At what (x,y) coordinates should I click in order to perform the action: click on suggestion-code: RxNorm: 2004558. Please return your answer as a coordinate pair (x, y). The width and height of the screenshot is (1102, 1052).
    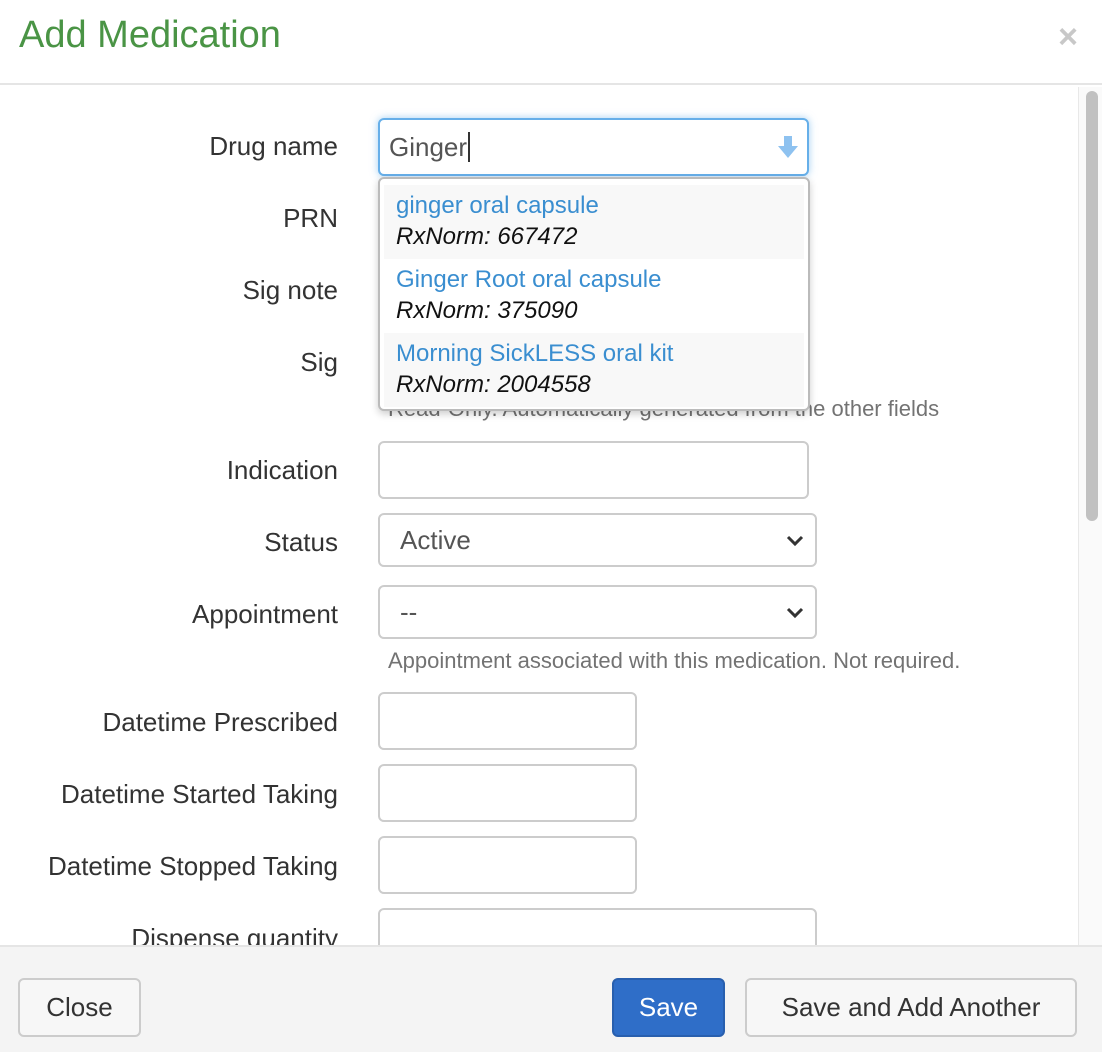
    Looking at the image, I should click on (493, 384).